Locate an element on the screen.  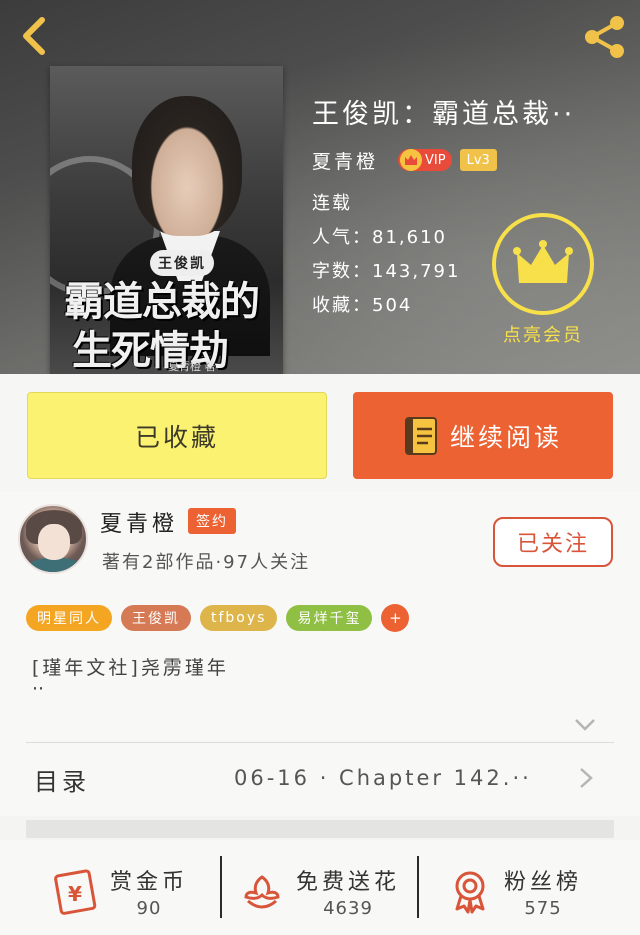
author-row: 夏青橙 VIP Lv3 is located at coordinates (467, 160).